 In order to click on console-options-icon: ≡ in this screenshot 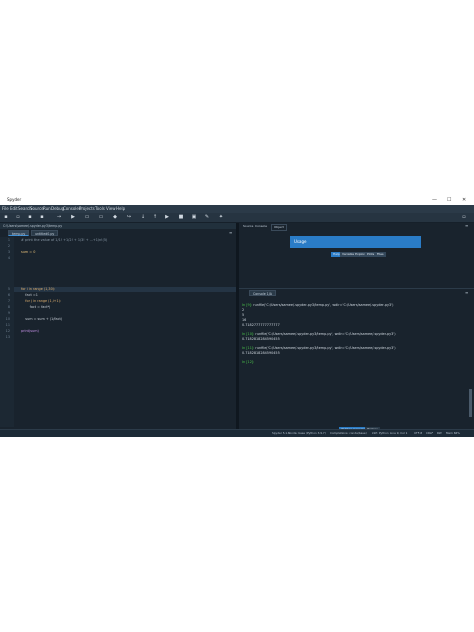, I will do `click(466, 292)`.